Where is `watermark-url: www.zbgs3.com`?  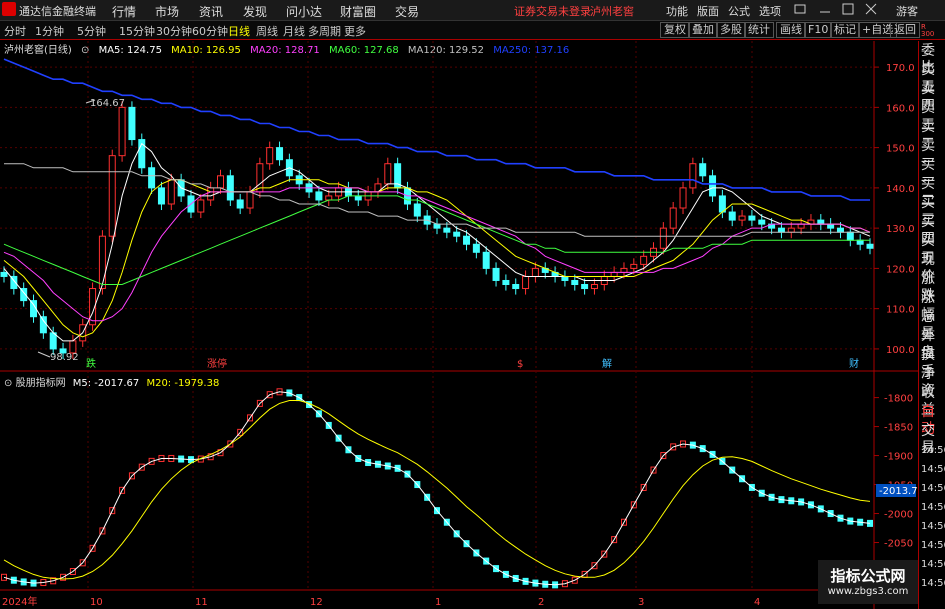
watermark-url: www.zbgs3.com is located at coordinates (868, 591).